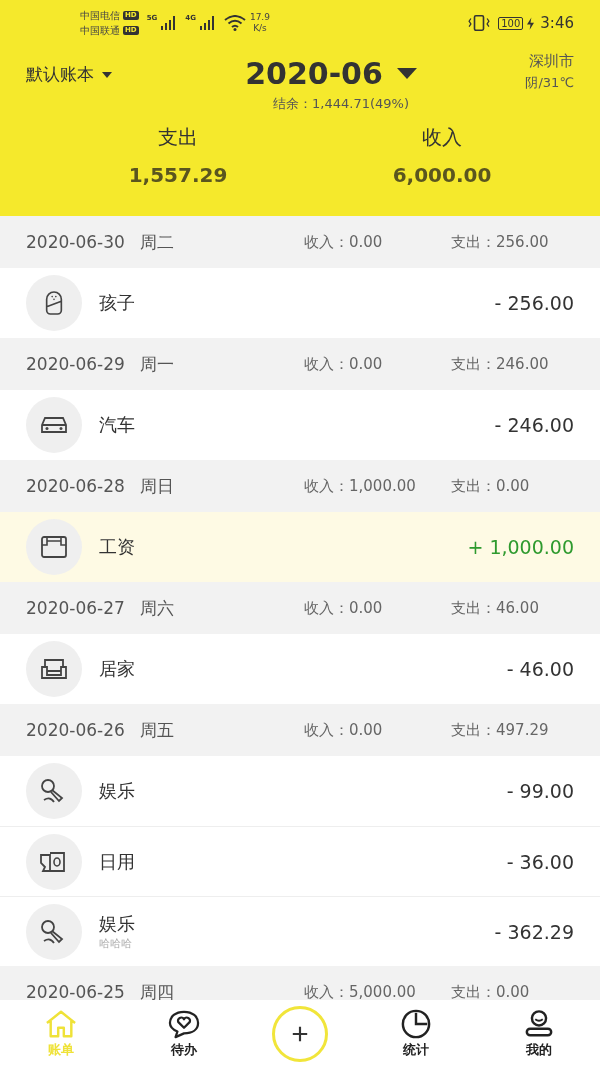 Image resolution: width=600 pixels, height=1067 pixels. What do you see at coordinates (54, 303) in the screenshot?
I see `baby-icon` at bounding box center [54, 303].